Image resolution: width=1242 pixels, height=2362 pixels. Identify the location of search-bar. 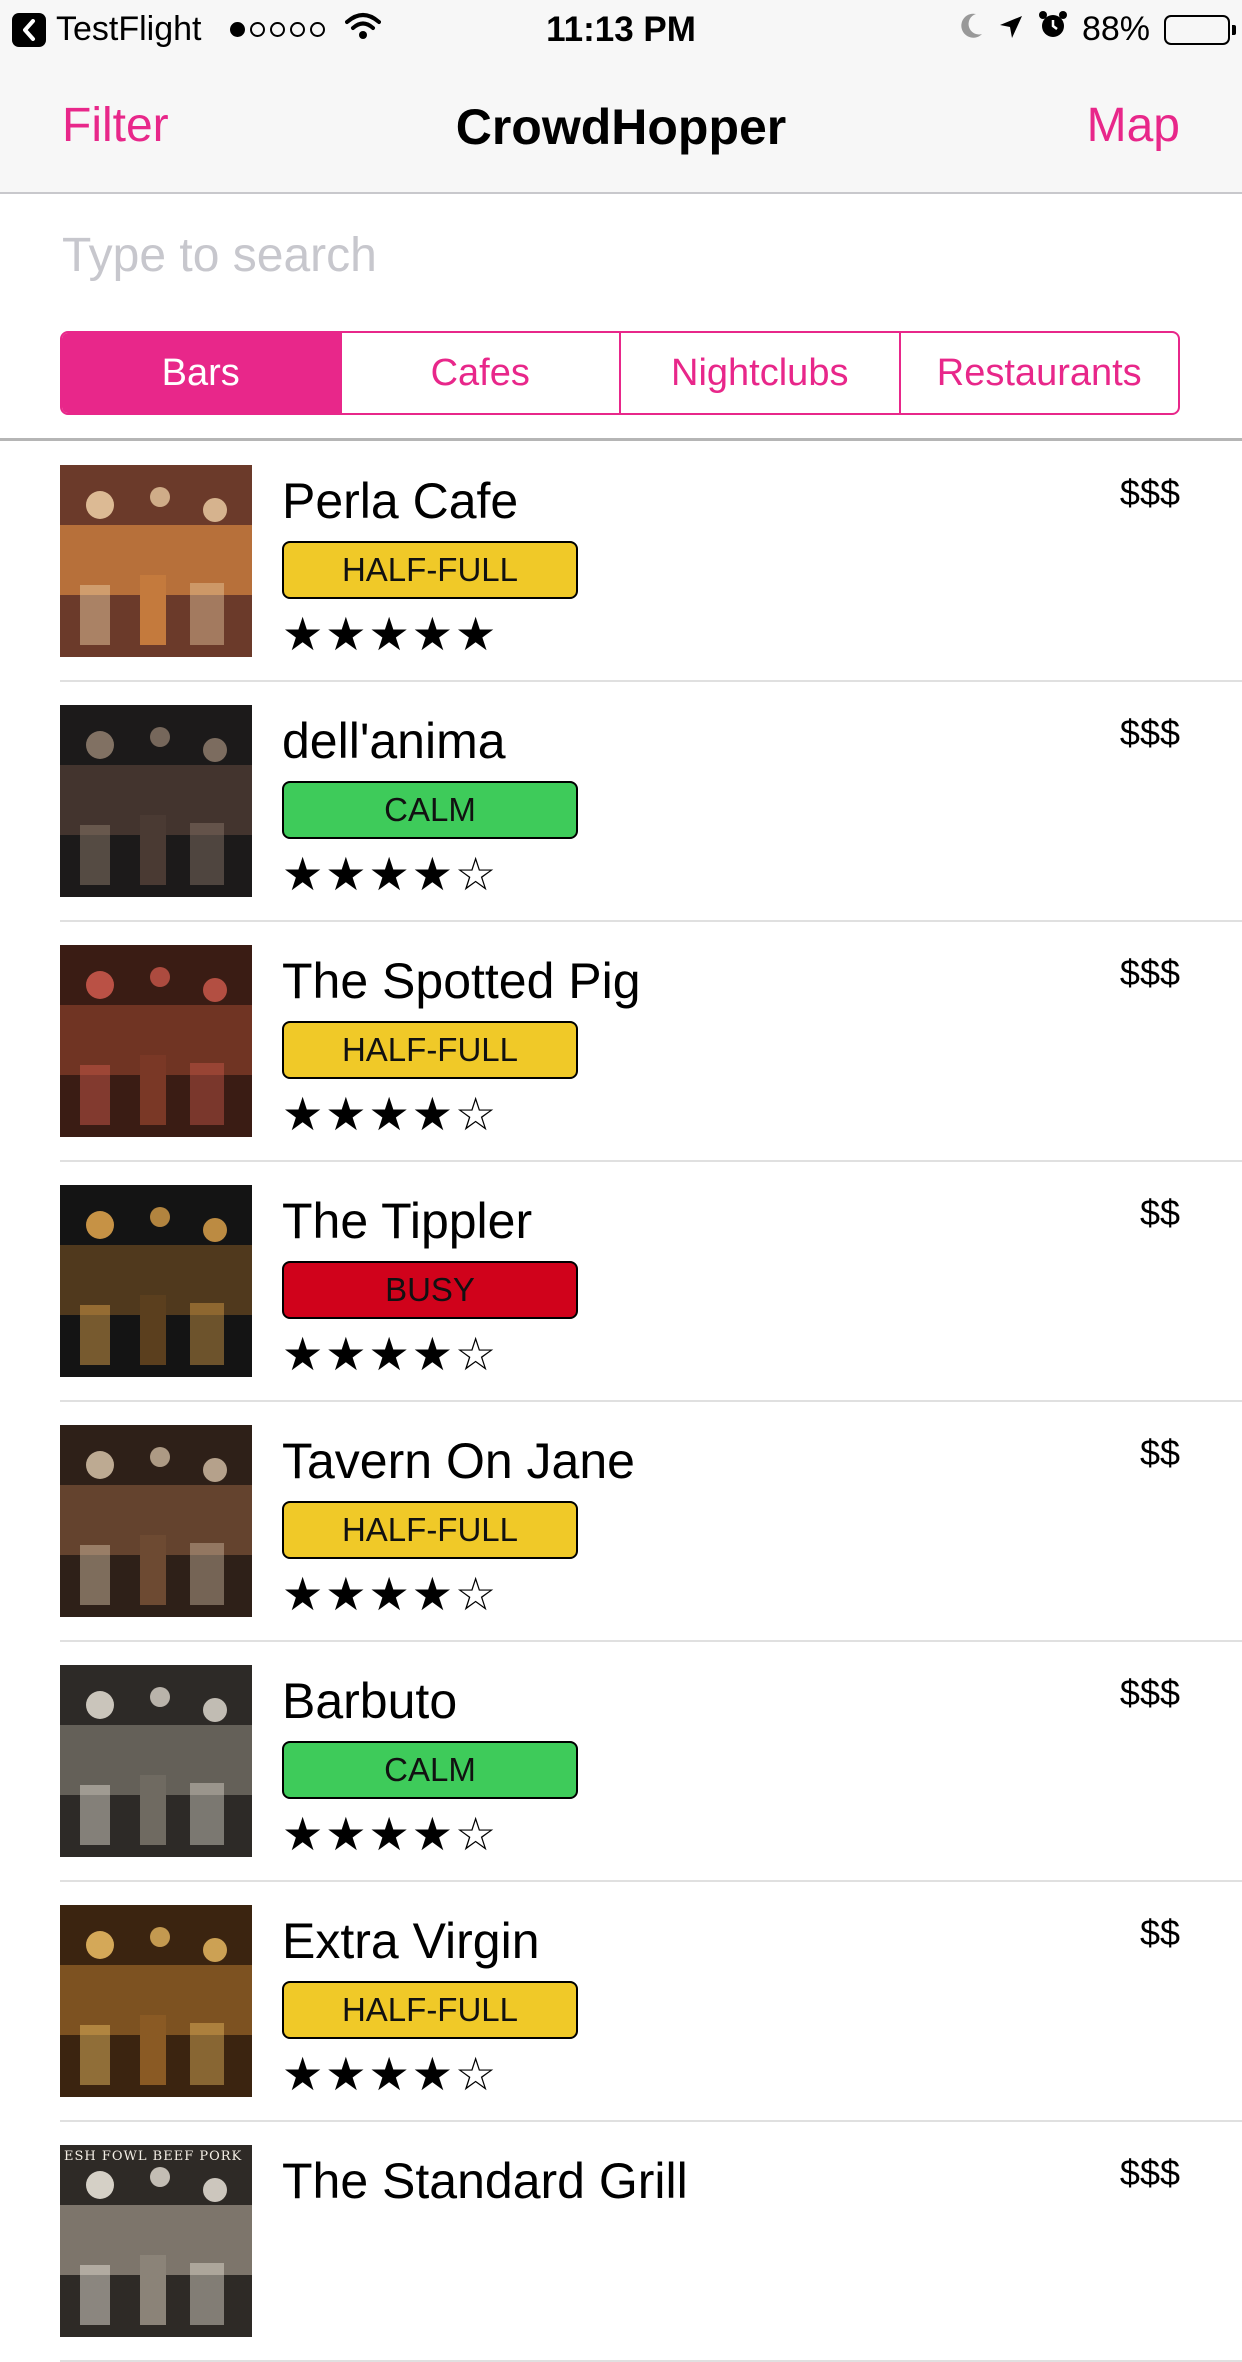
(621, 255).